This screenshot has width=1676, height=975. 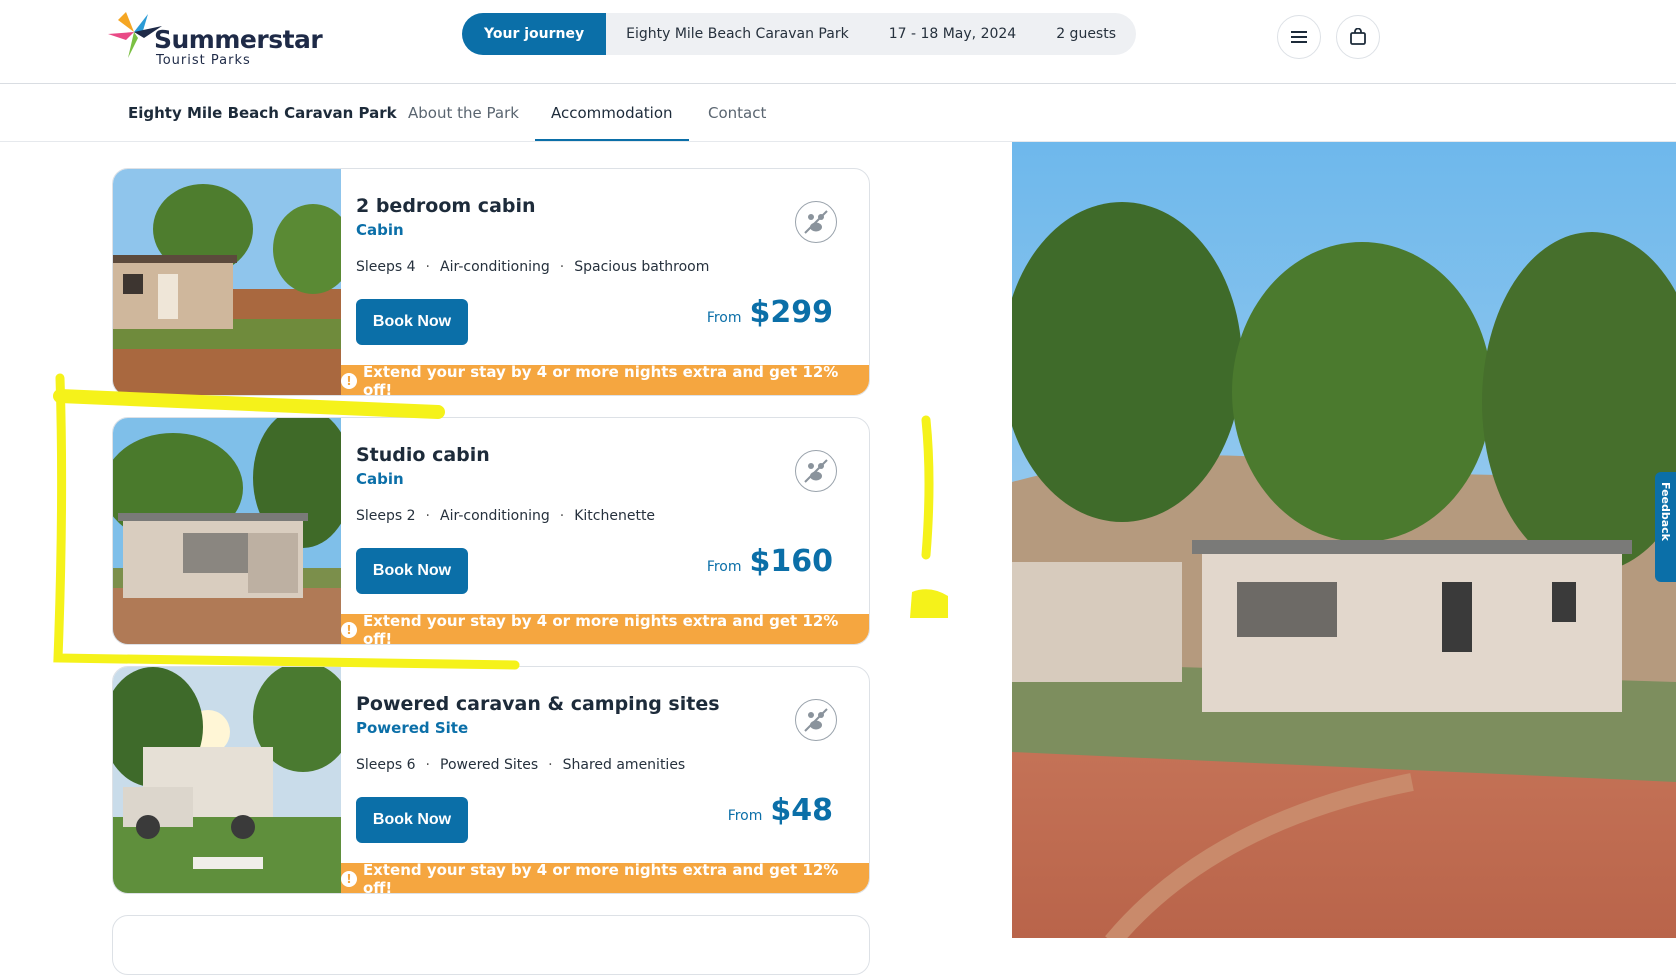 I want to click on menu-button, so click(x=1299, y=37).